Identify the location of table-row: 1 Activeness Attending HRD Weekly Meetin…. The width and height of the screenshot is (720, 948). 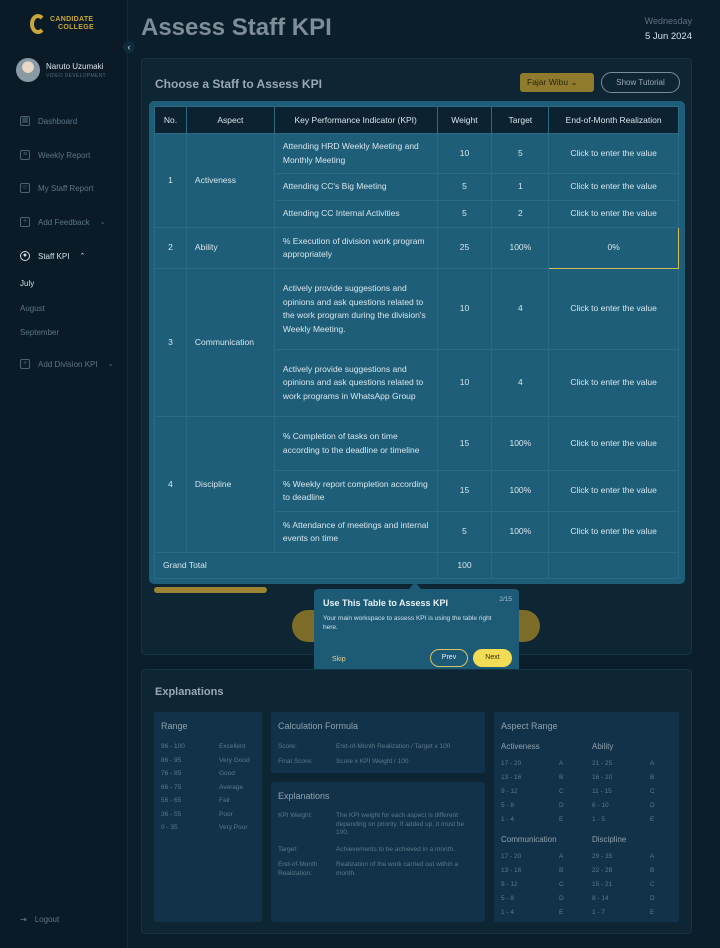
(416, 180).